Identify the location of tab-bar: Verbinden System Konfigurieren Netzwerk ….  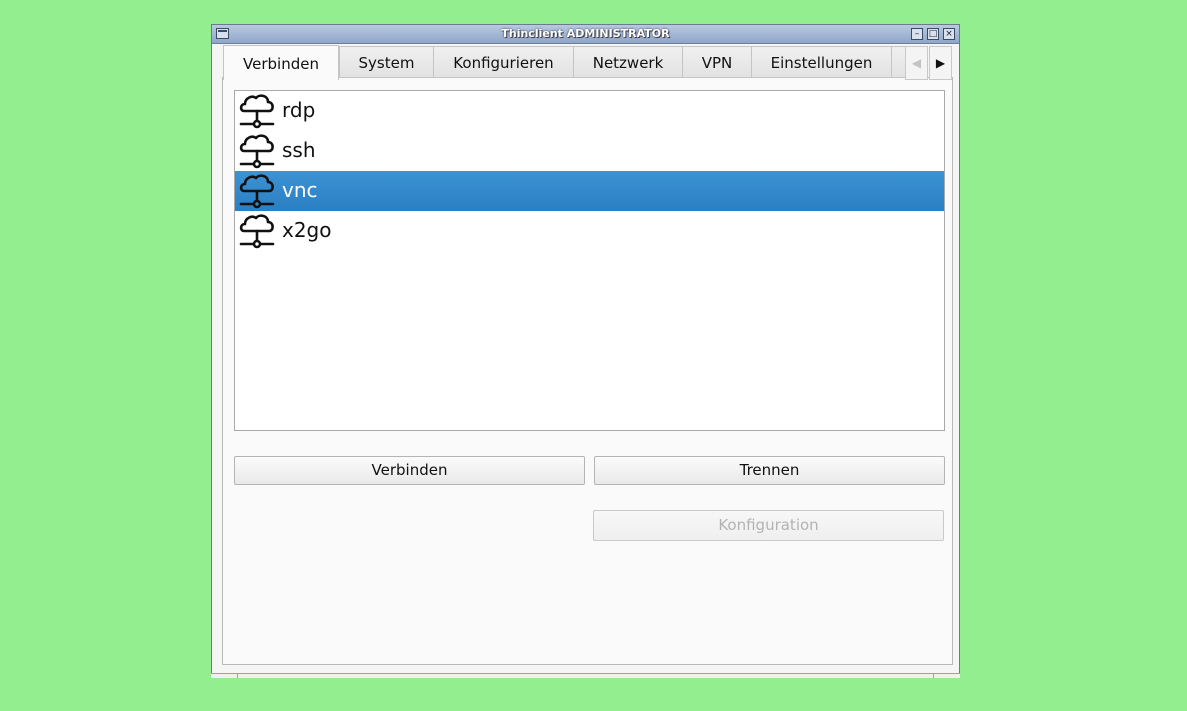
(588, 62).